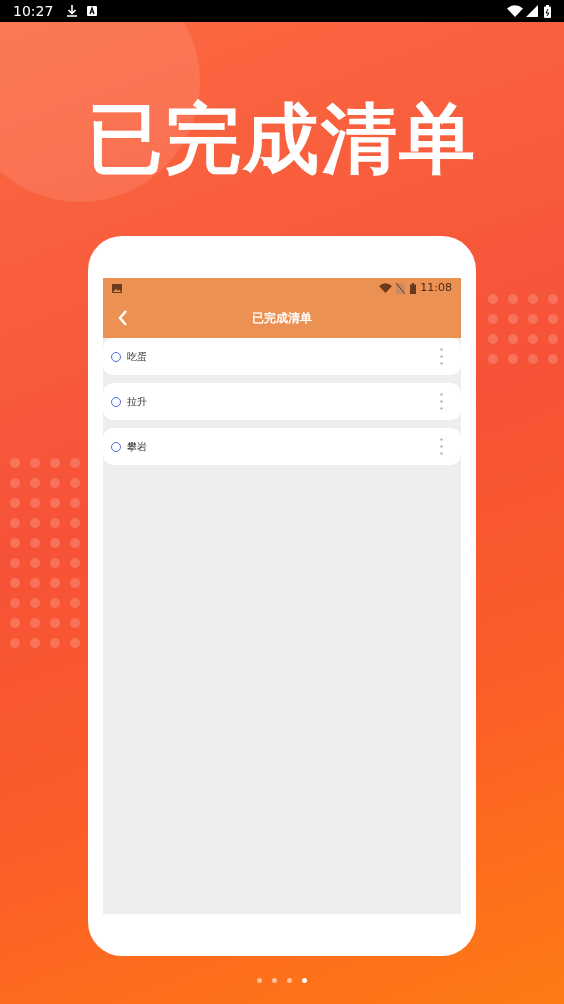 The width and height of the screenshot is (564, 1004). I want to click on app-title: 已完成清单, so click(282, 318).